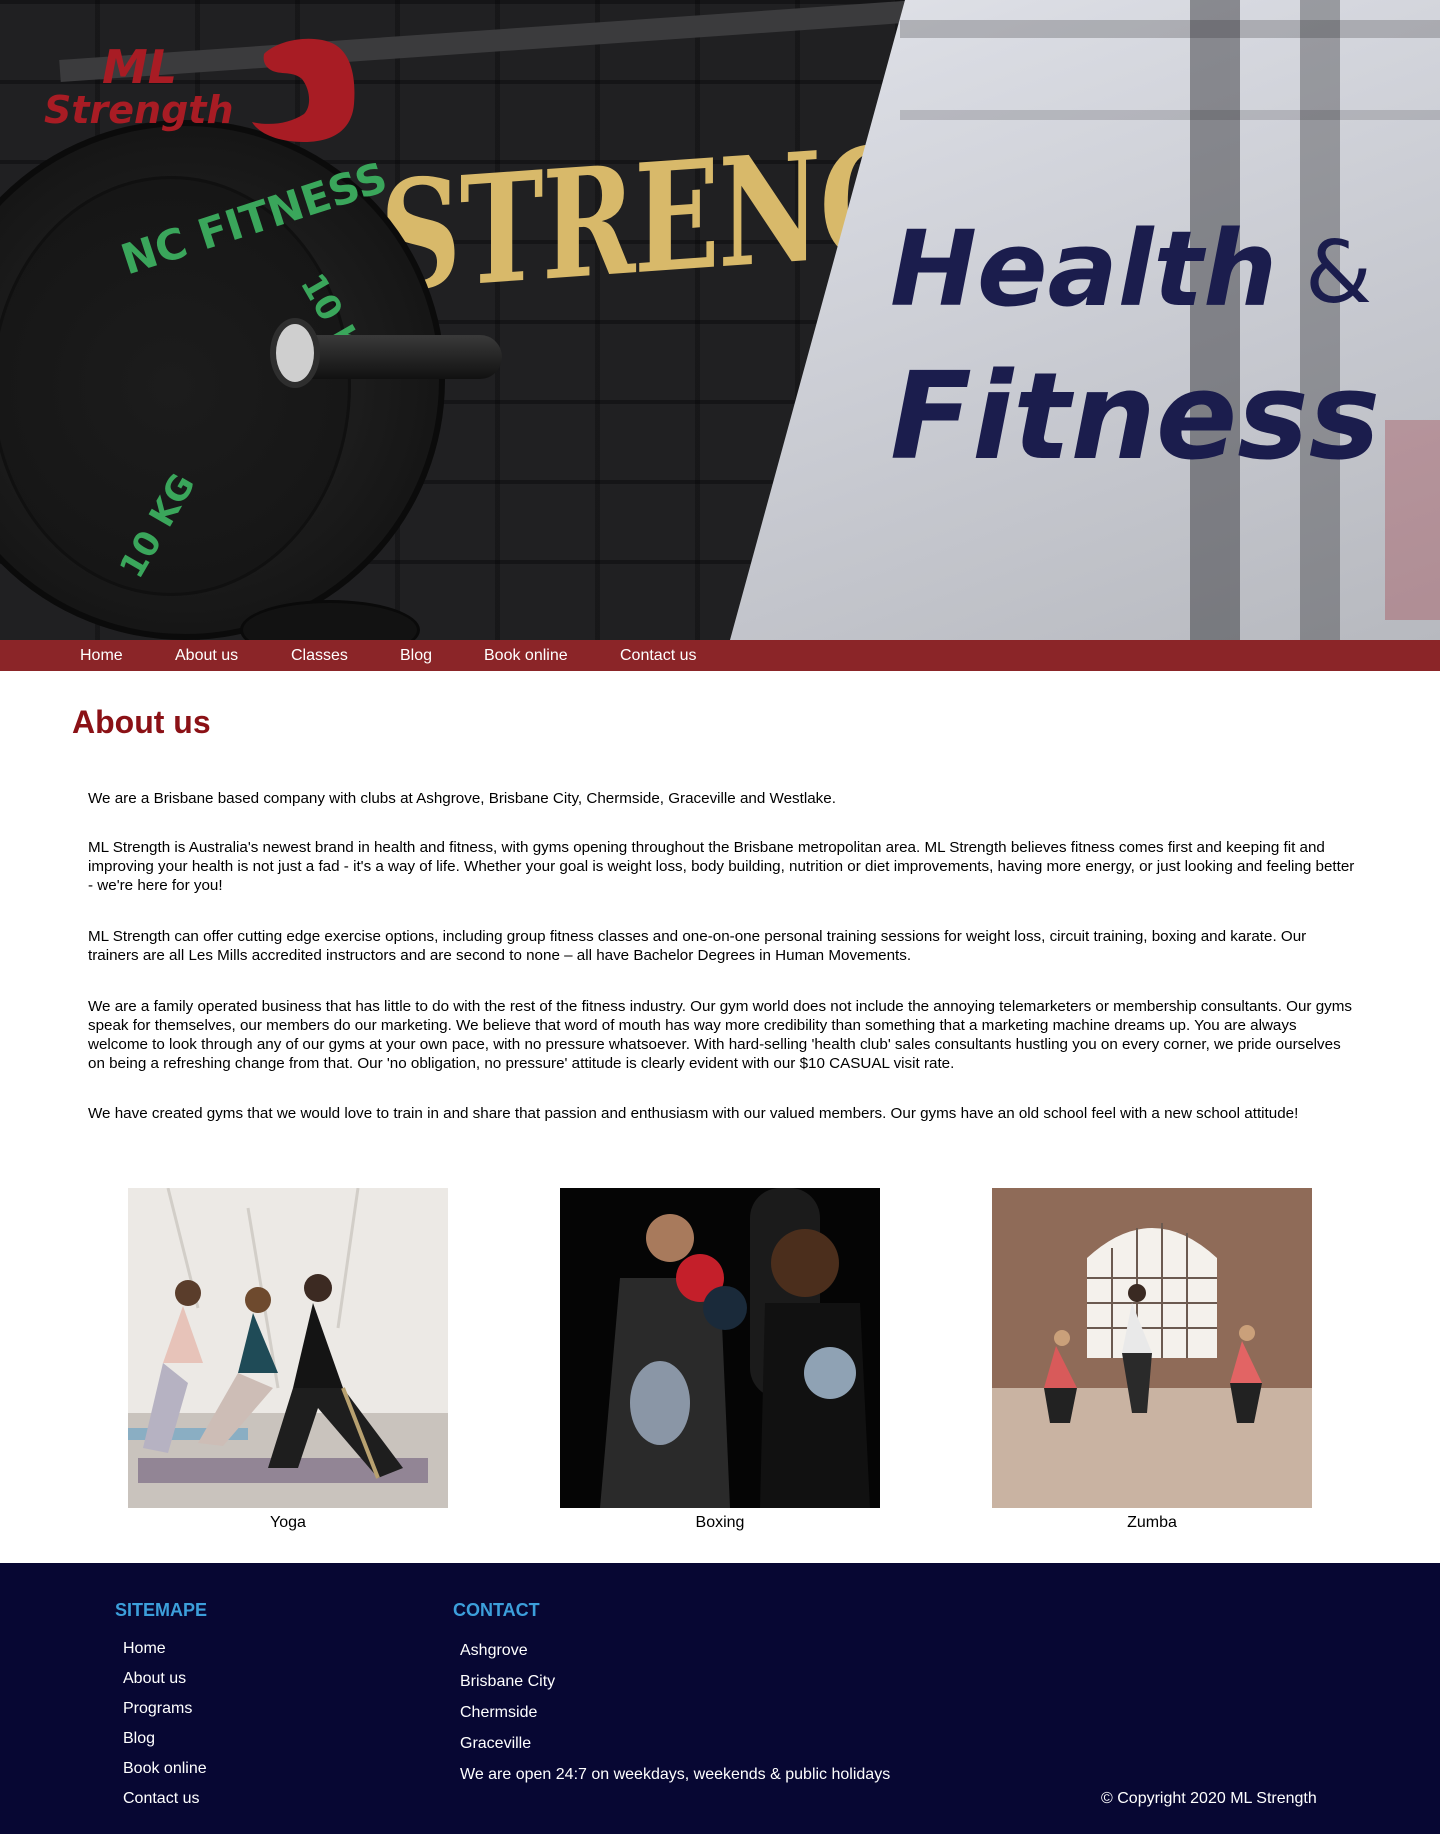 This screenshot has width=1440, height=1834. What do you see at coordinates (526, 655) in the screenshot?
I see `nav-item-book-online: Book online` at bounding box center [526, 655].